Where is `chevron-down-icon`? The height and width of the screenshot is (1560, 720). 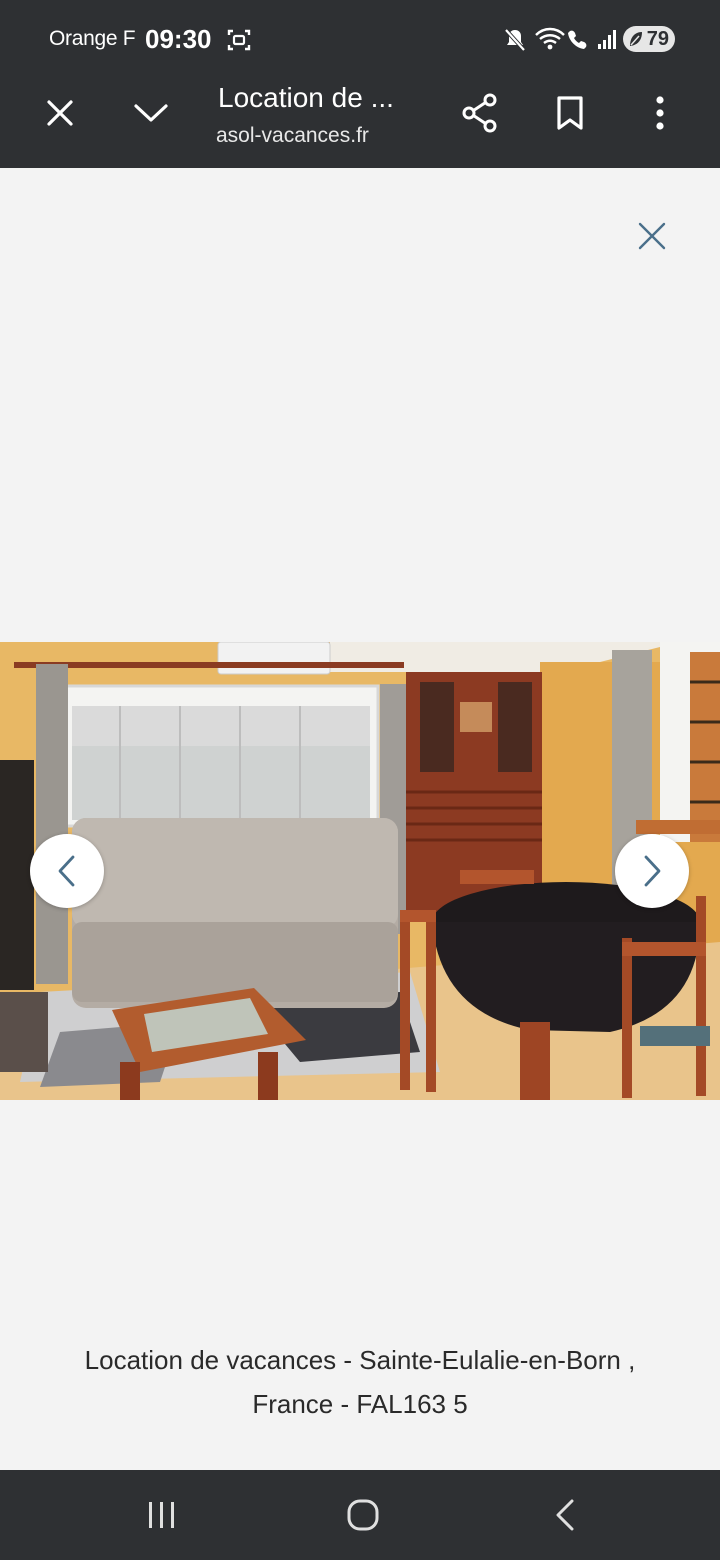
chevron-down-icon is located at coordinates (151, 113).